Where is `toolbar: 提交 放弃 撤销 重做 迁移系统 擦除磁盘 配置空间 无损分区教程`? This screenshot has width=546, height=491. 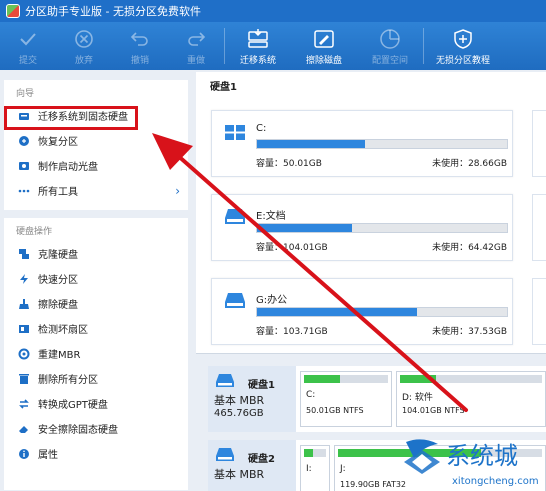
toolbar: 提交 放弃 撤销 重做 迁移系统 擦除磁盘 配置空间 无损分区教程 is located at coordinates (273, 46).